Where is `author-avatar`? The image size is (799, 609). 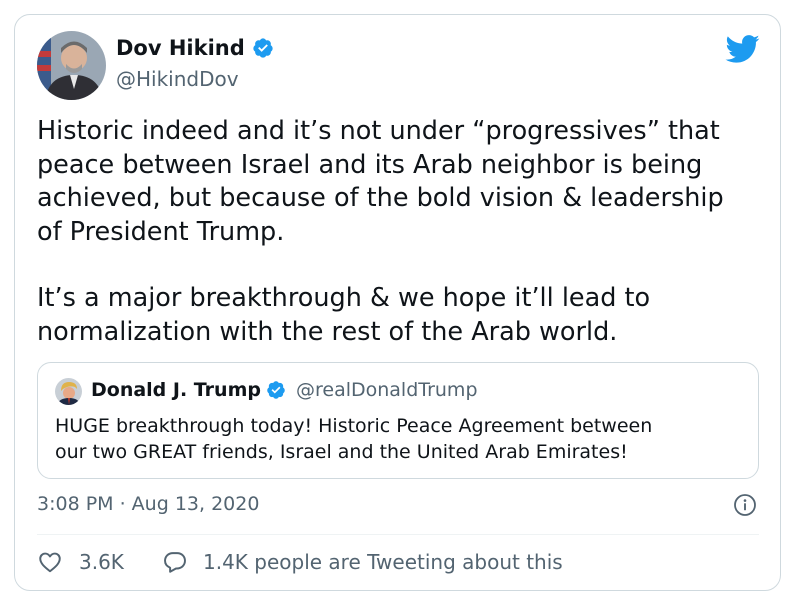 author-avatar is located at coordinates (71, 65).